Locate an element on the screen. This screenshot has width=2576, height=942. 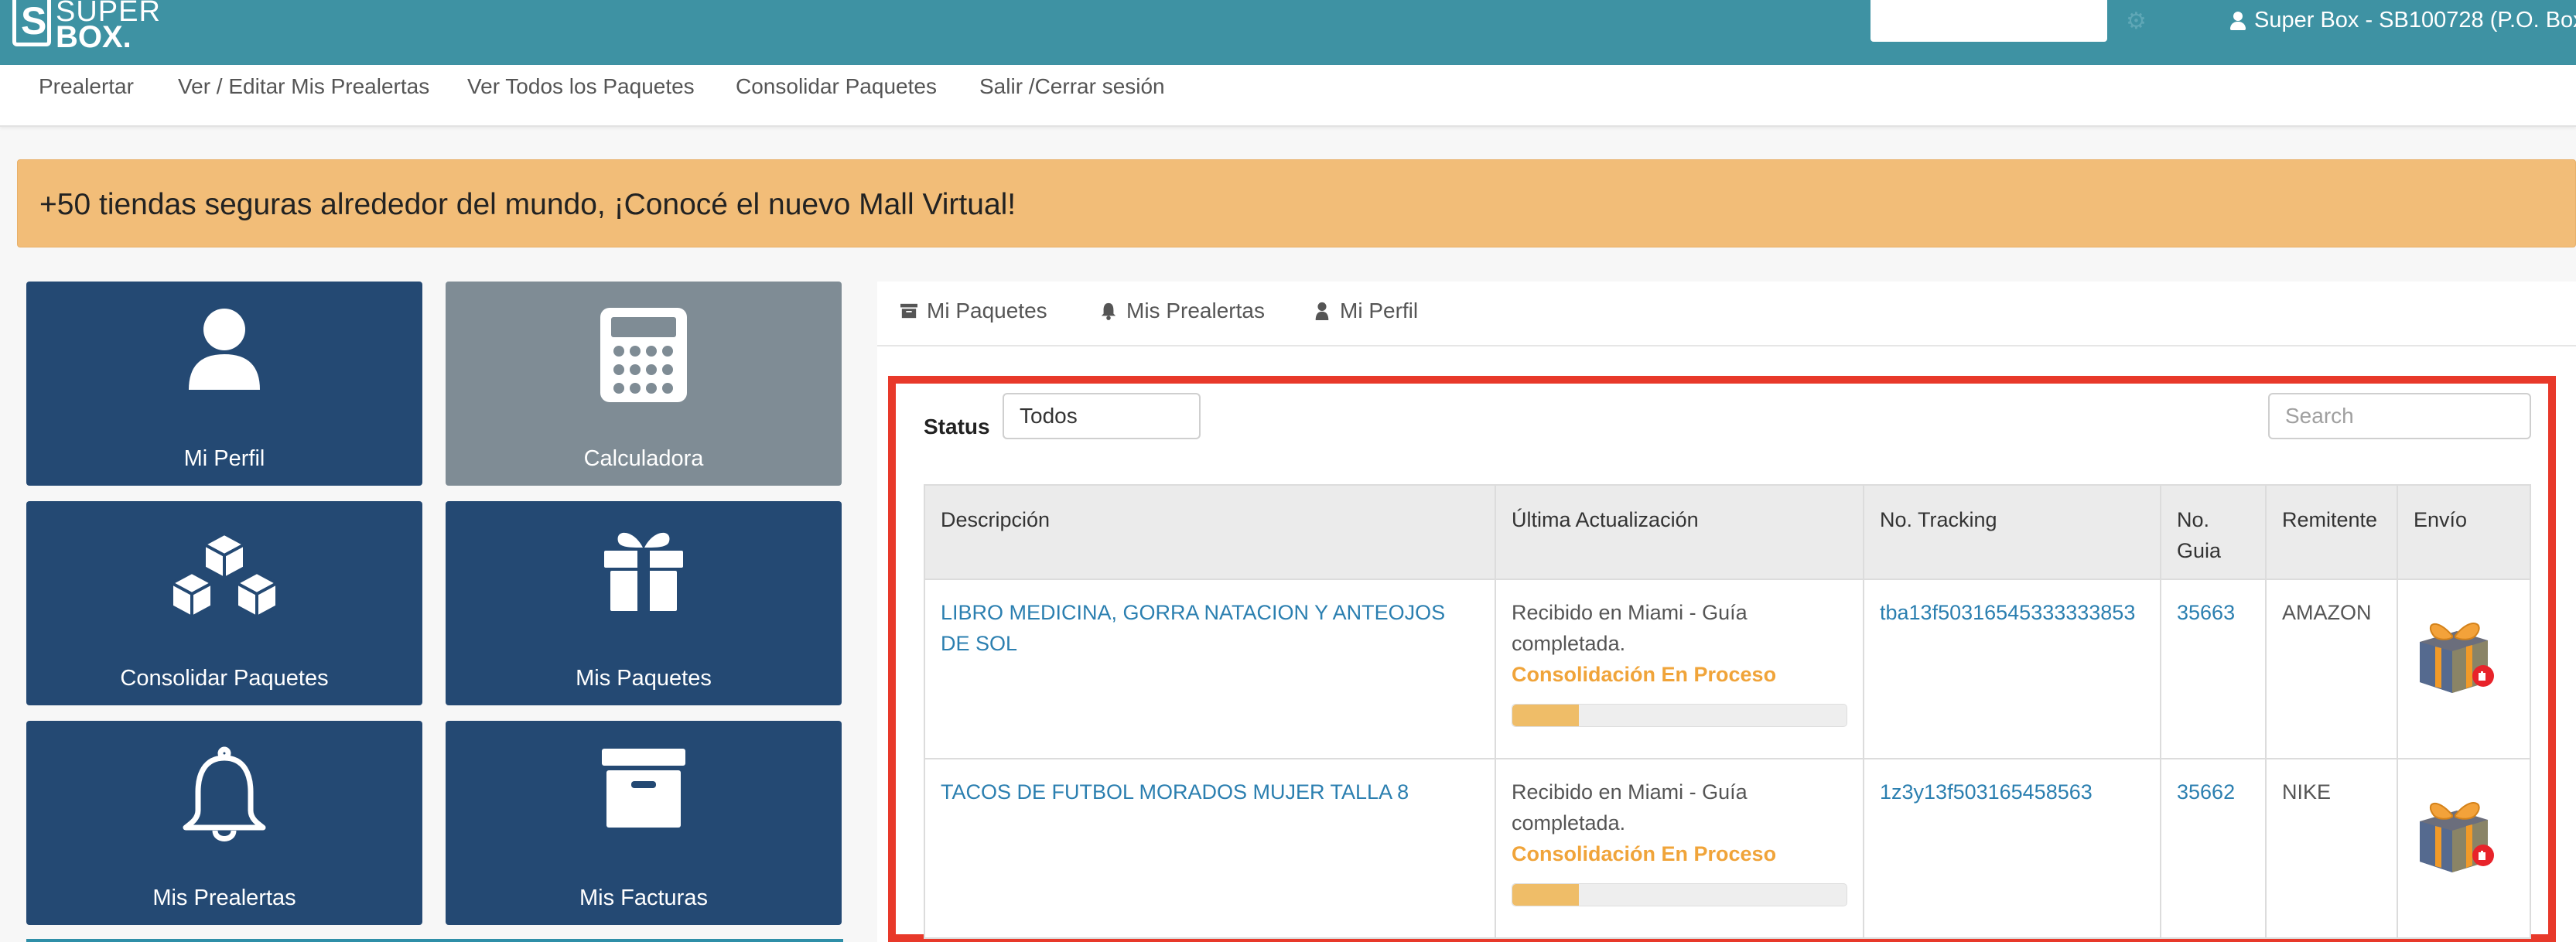
tile-label: Mis Facturas is located at coordinates (643, 898).